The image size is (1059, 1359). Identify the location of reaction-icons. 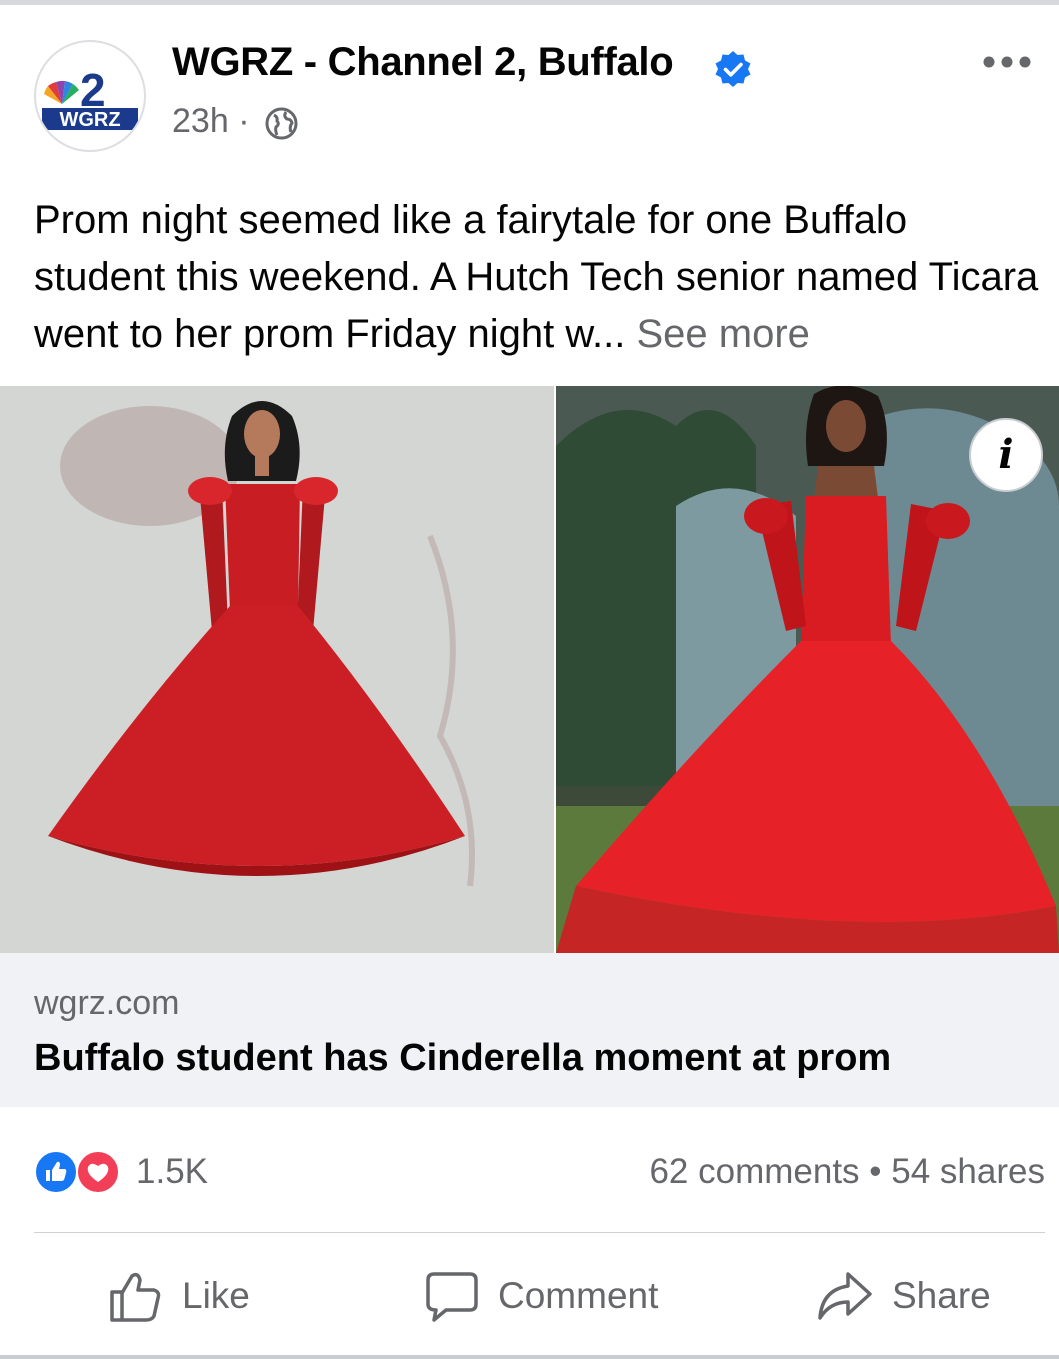
(80, 1172).